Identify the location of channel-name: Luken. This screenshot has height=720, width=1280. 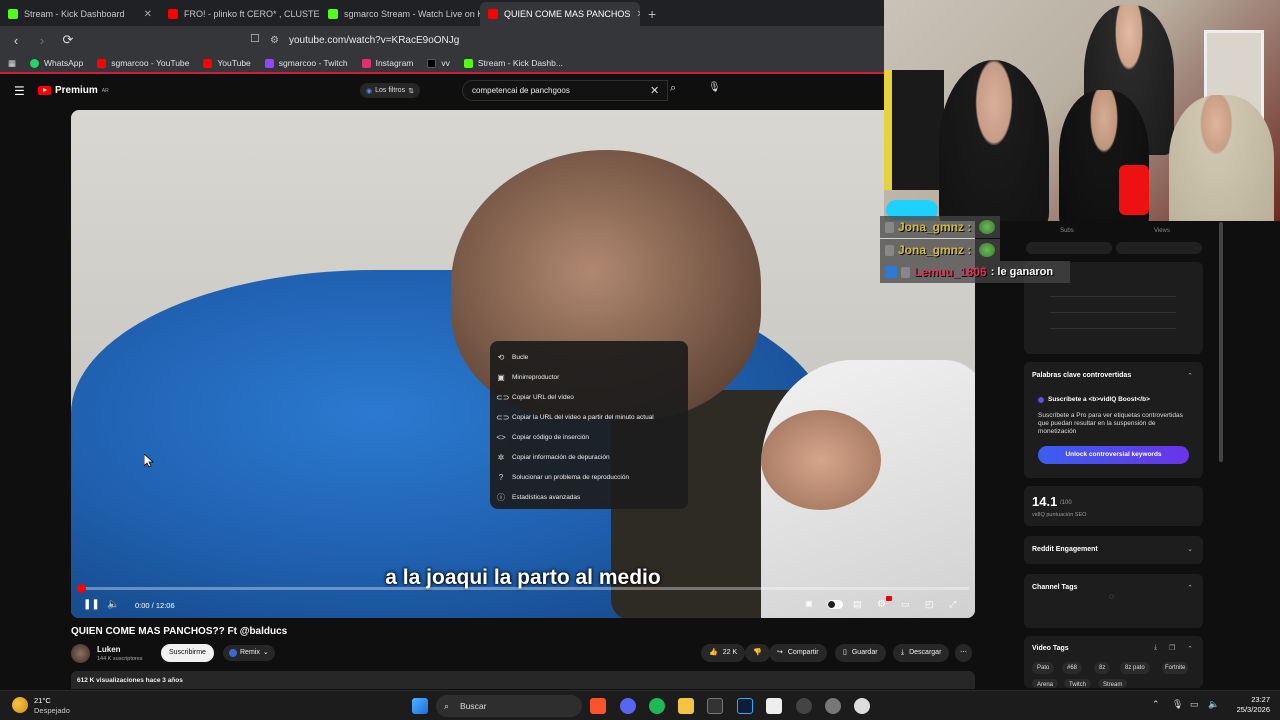
(109, 649).